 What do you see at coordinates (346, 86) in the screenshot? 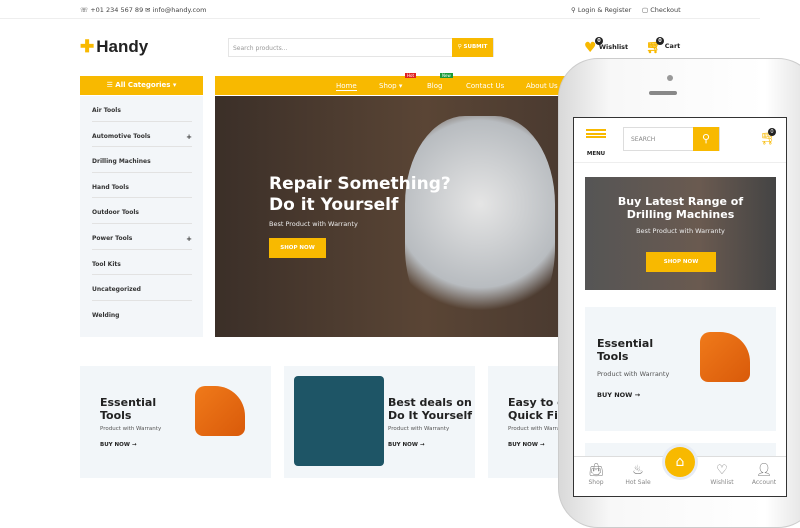
I see `nav-home: Home` at bounding box center [346, 86].